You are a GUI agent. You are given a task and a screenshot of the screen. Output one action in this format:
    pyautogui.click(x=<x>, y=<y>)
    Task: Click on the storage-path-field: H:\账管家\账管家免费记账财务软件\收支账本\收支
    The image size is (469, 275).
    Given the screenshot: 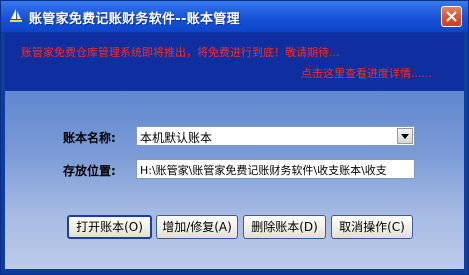 What is the action you would take?
    pyautogui.click(x=275, y=169)
    